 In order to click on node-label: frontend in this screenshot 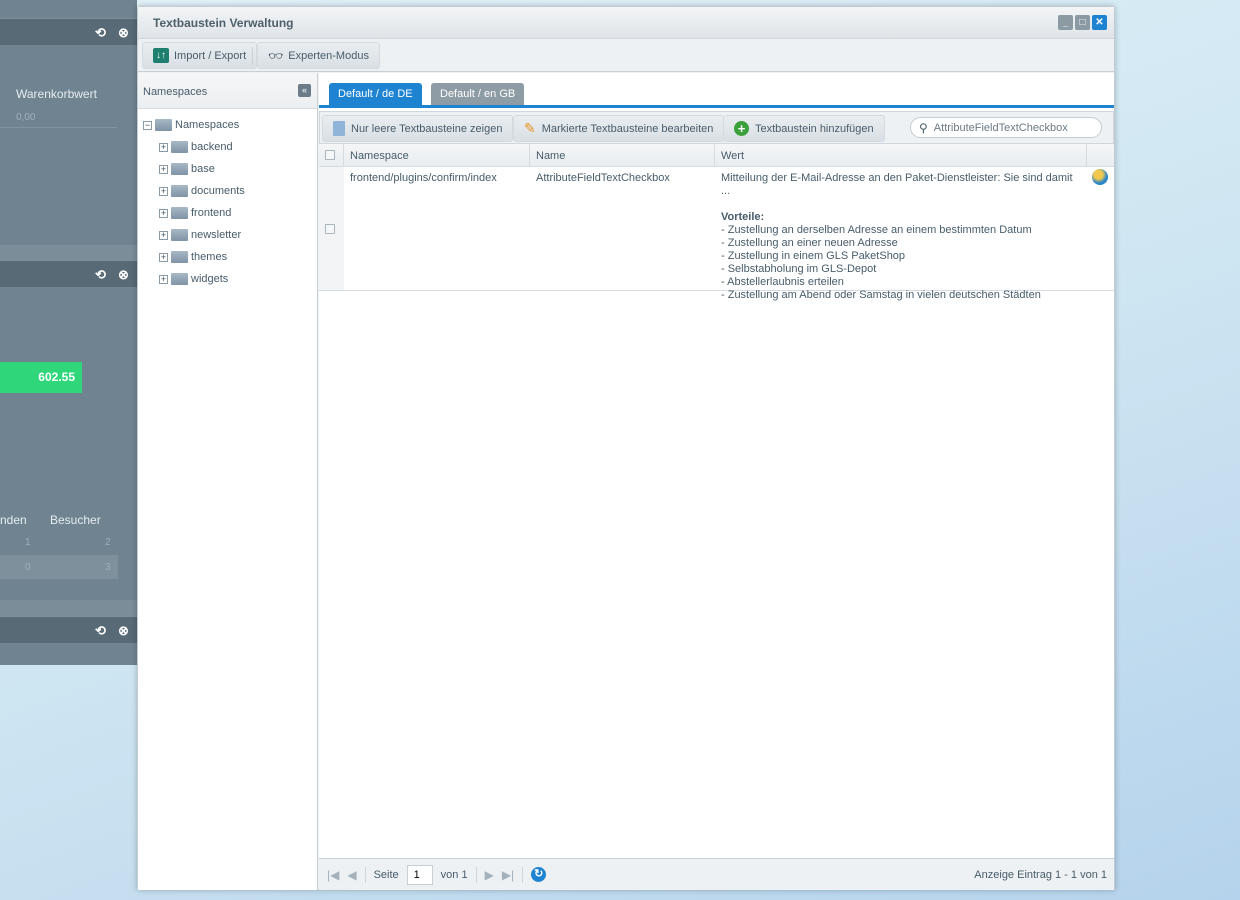, I will do `click(211, 213)`.